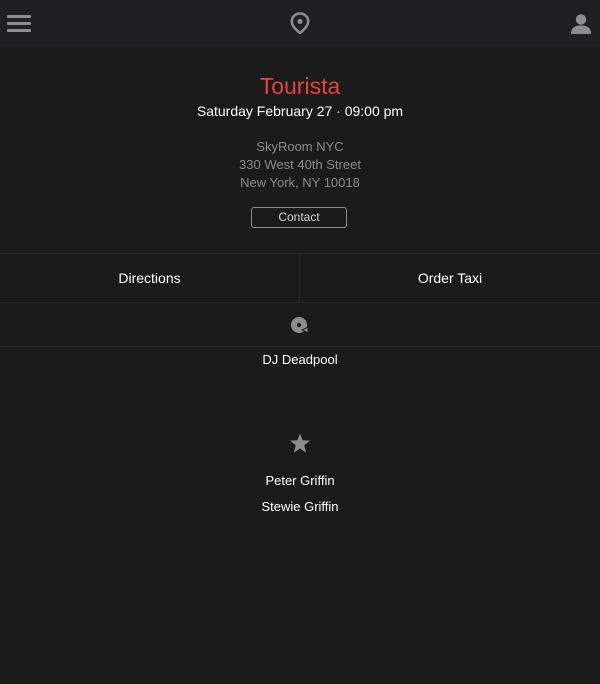  What do you see at coordinates (300, 443) in the screenshot?
I see `star-icon` at bounding box center [300, 443].